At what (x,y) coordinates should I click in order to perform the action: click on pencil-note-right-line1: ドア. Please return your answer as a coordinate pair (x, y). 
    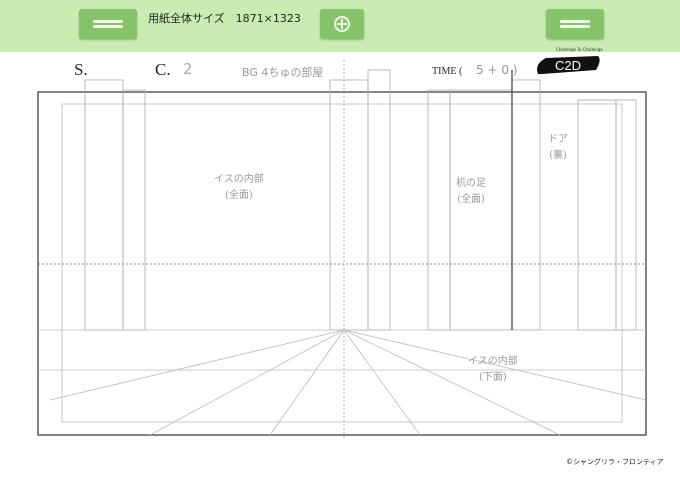
    Looking at the image, I should click on (558, 139).